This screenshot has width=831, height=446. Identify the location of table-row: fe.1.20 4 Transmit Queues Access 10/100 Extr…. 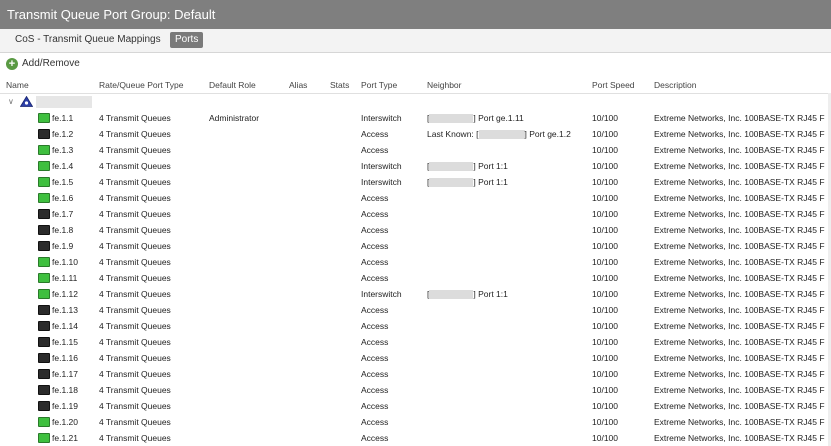
(415, 422).